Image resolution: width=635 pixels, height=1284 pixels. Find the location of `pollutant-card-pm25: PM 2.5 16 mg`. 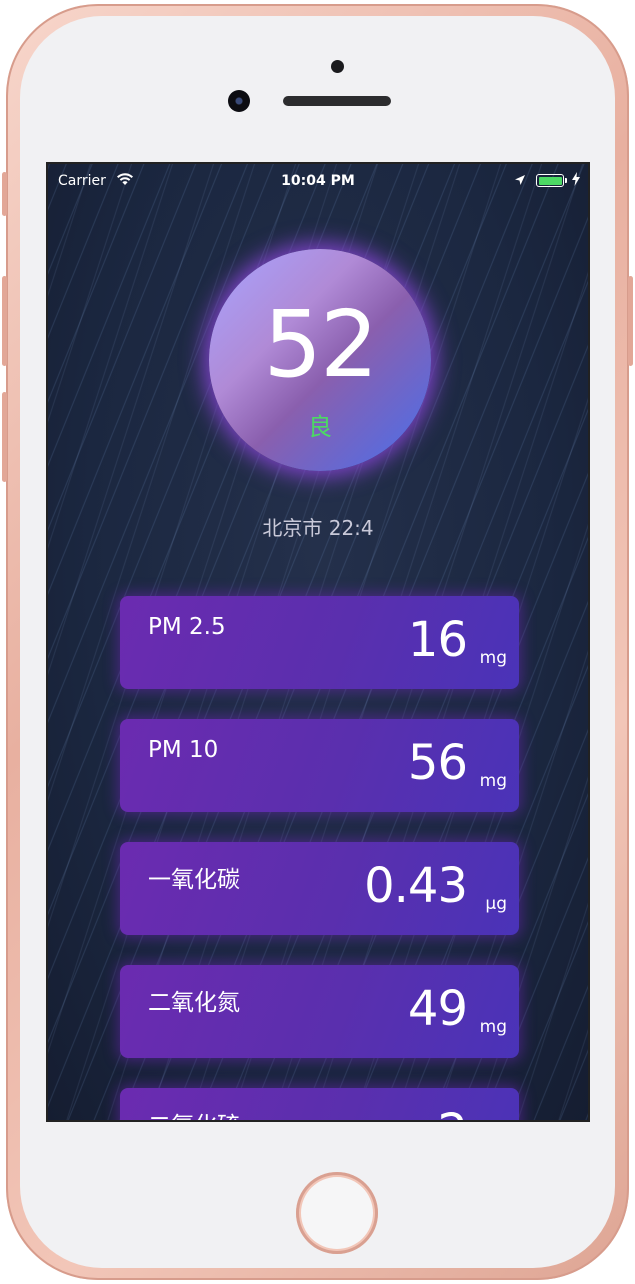

pollutant-card-pm25: PM 2.5 16 mg is located at coordinates (319, 642).